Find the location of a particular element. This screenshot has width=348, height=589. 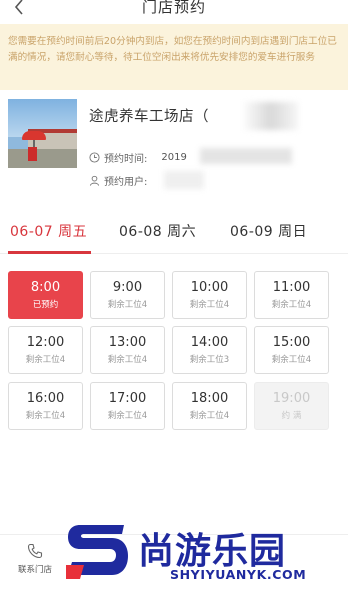

phone-icon is located at coordinates (35, 551).